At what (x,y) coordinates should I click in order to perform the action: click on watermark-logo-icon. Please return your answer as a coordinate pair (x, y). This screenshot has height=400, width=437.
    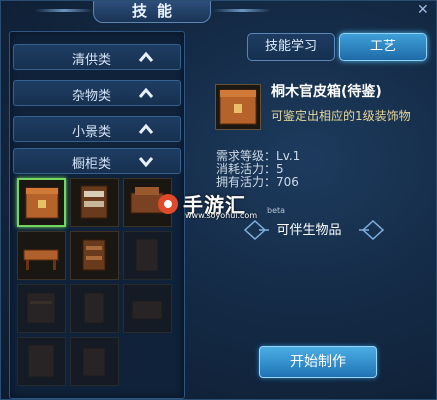
    Looking at the image, I should click on (168, 204).